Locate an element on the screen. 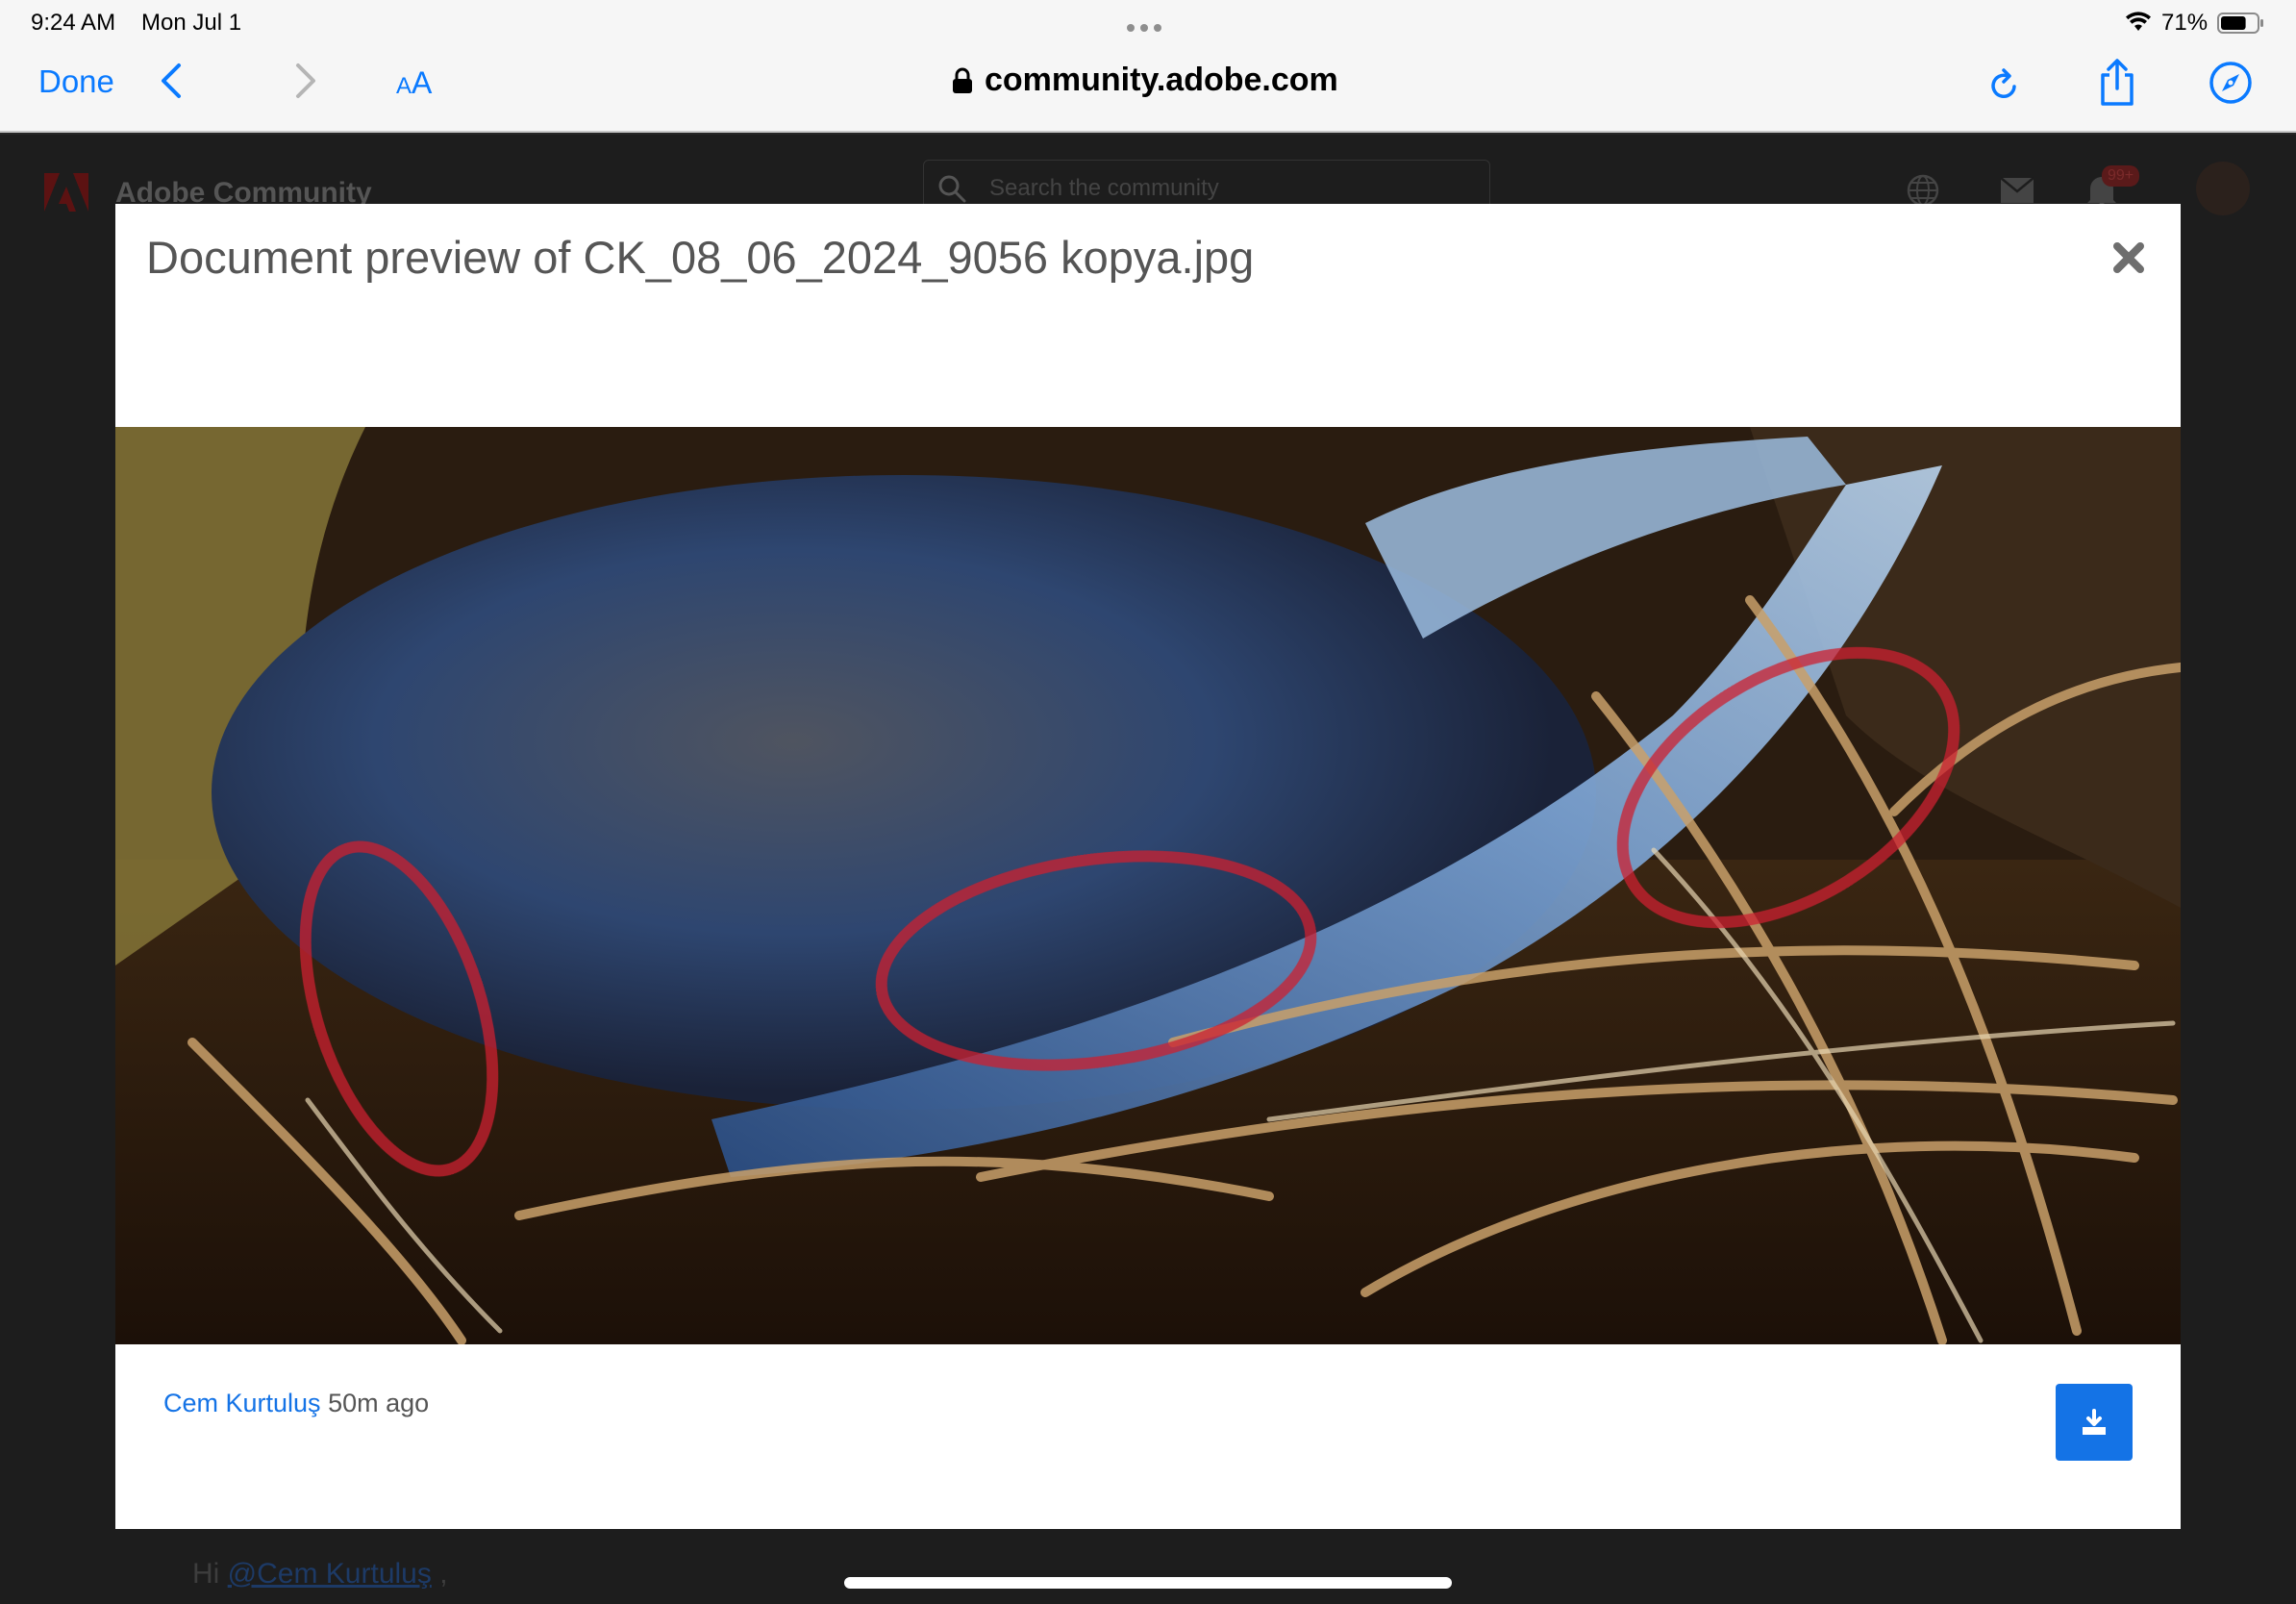 This screenshot has width=2296, height=1604. status-bar: 9:24 AM Mon Jul 1 71% is located at coordinates (1148, 22).